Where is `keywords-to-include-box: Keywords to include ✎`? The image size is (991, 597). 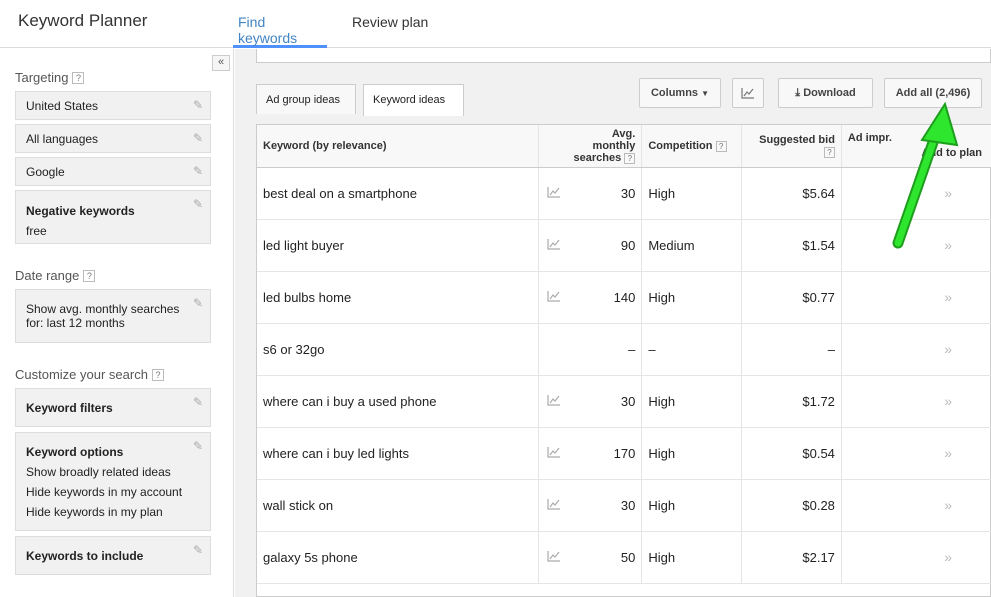 keywords-to-include-box: Keywords to include ✎ is located at coordinates (113, 555).